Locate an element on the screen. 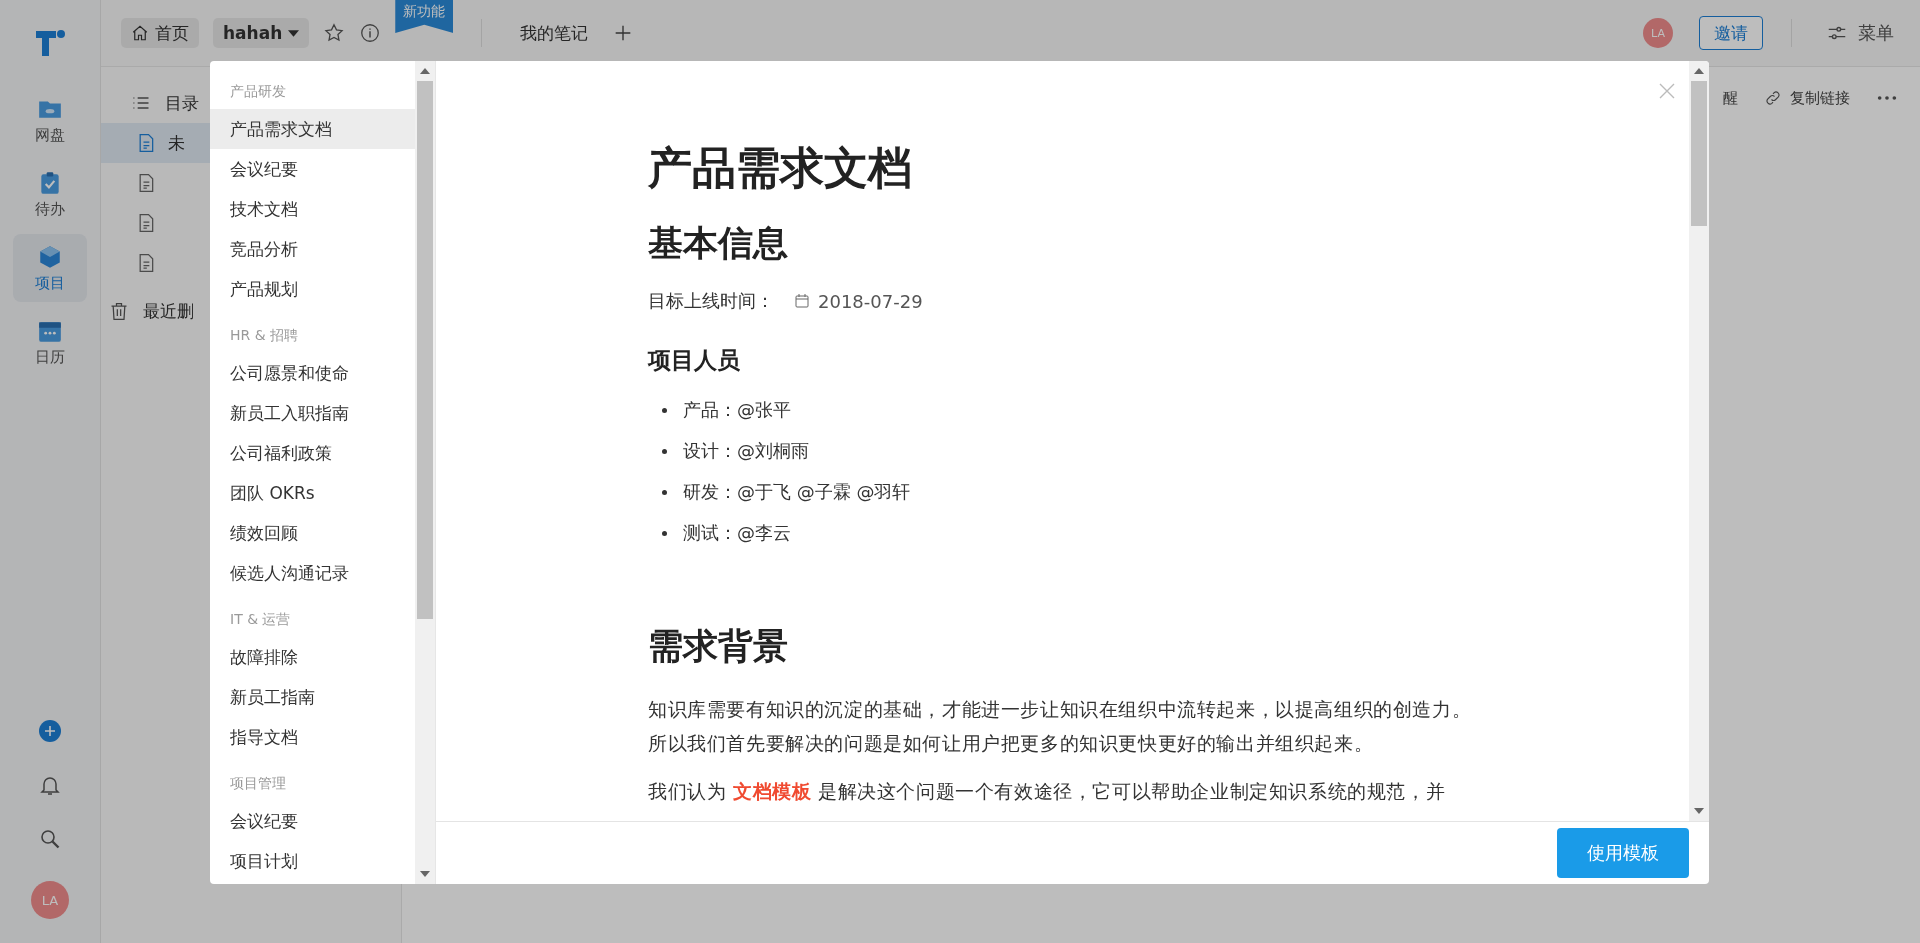  category-heading: 项目管理 is located at coordinates (258, 783).